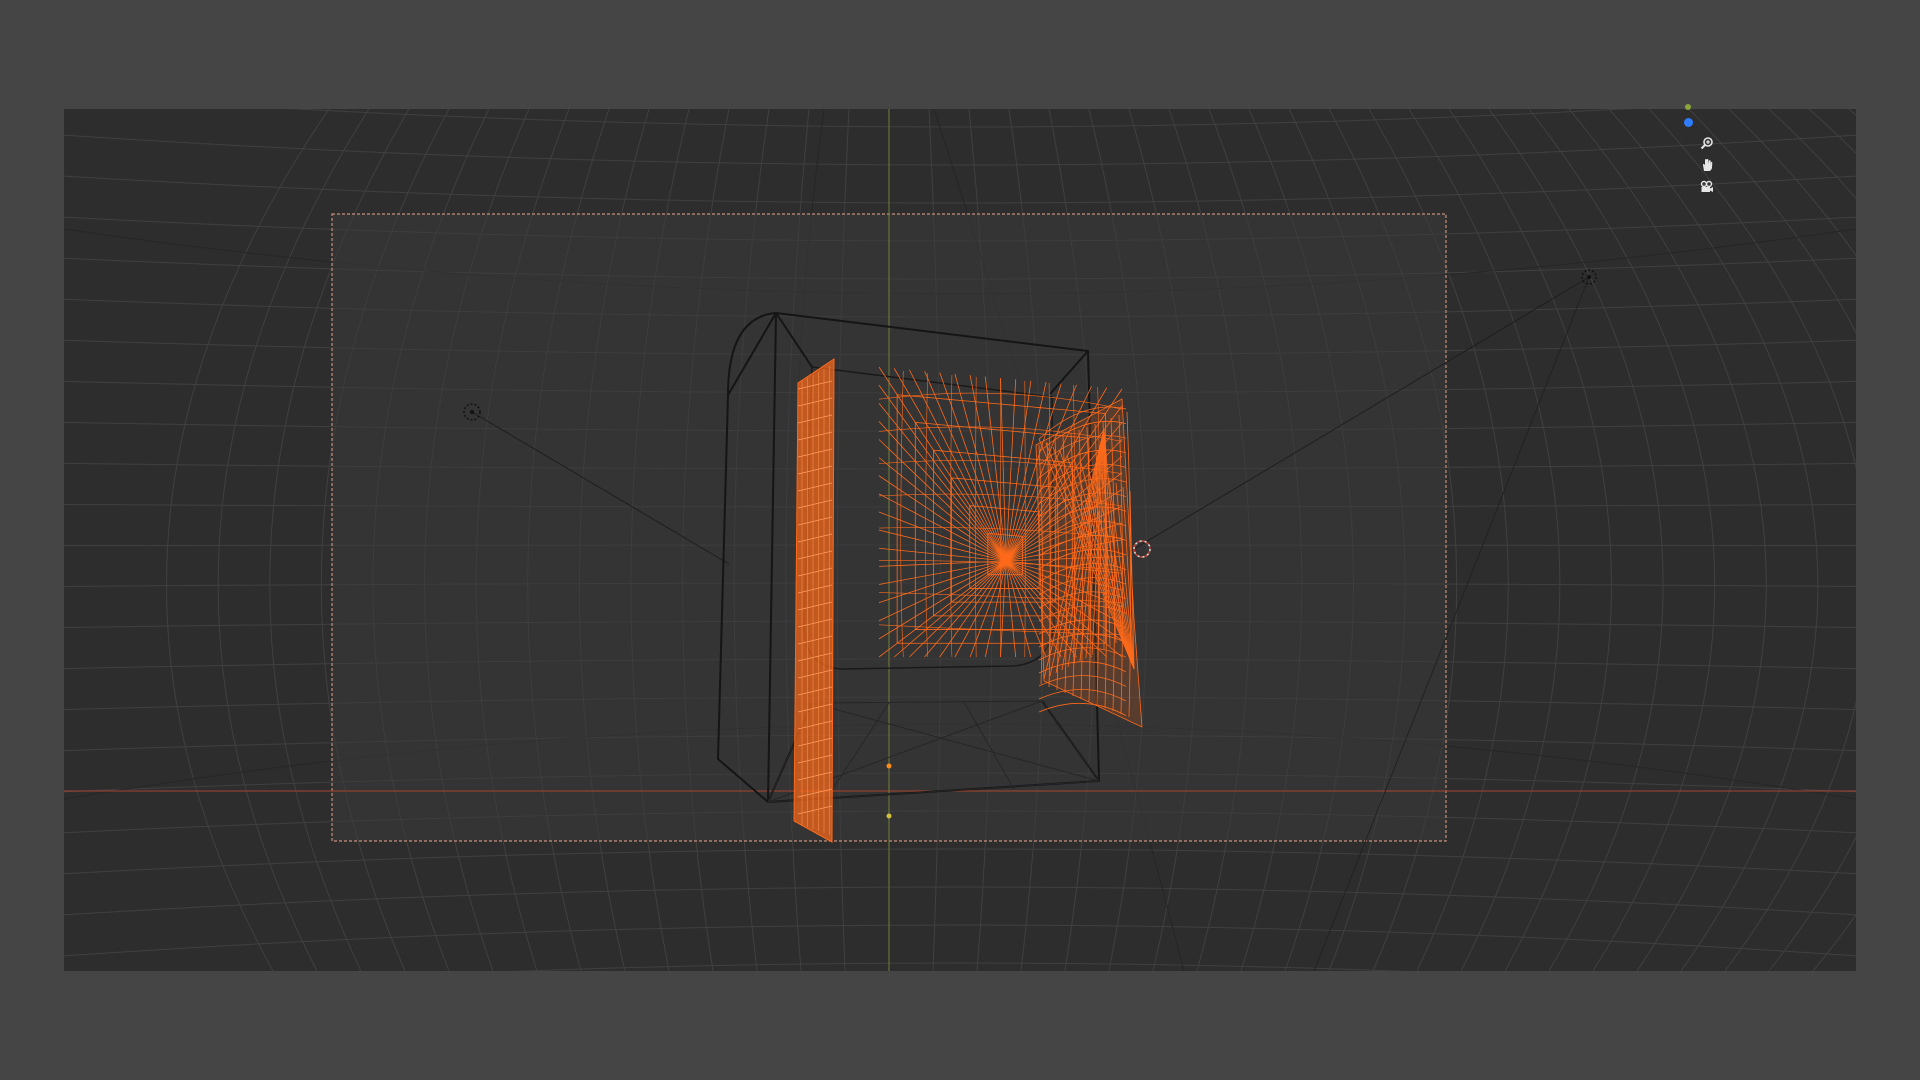 This screenshot has height=1080, width=1920. Describe the element at coordinates (889, 816) in the screenshot. I see `world-origin` at that location.